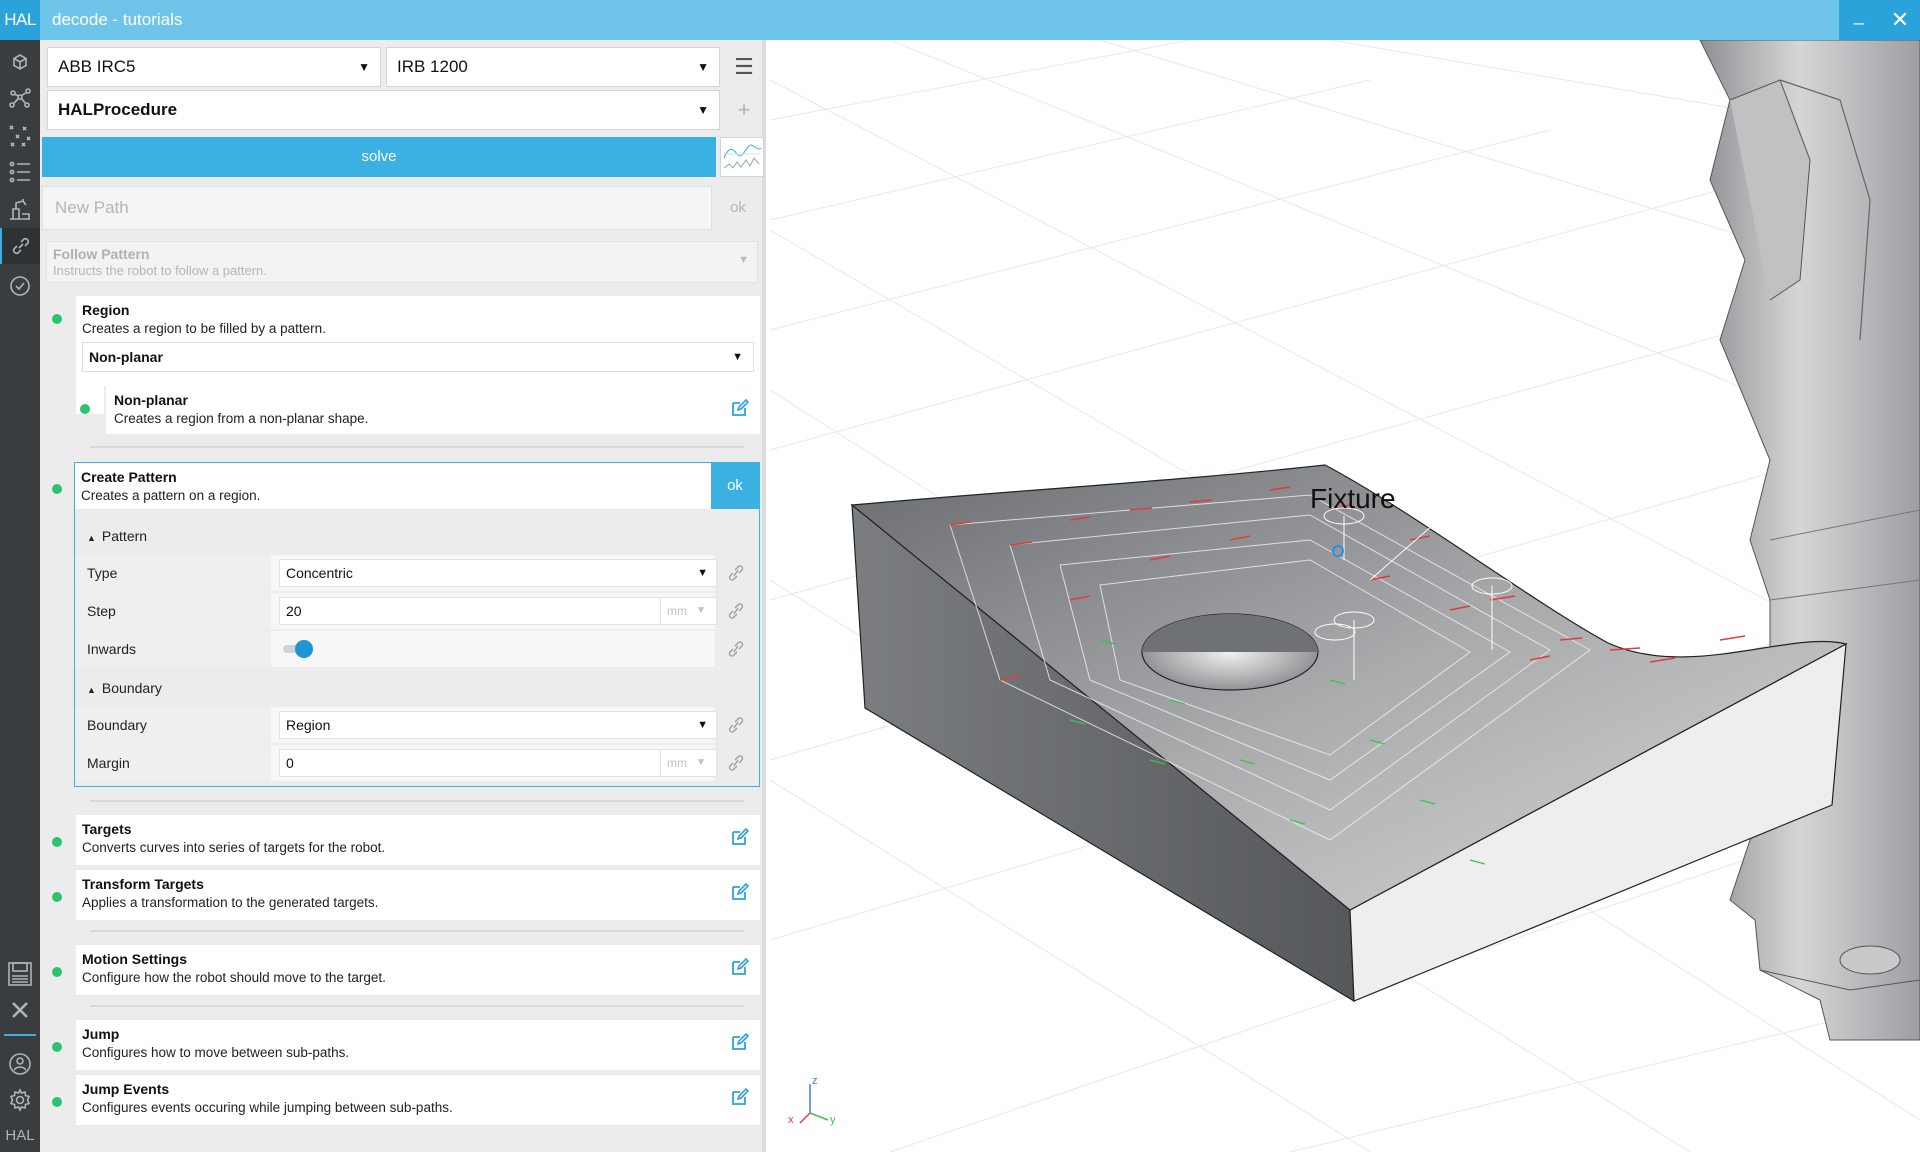 This screenshot has height=1152, width=1920. What do you see at coordinates (498, 573) in the screenshot?
I see `pattern-type-select: Concentric ▼` at bounding box center [498, 573].